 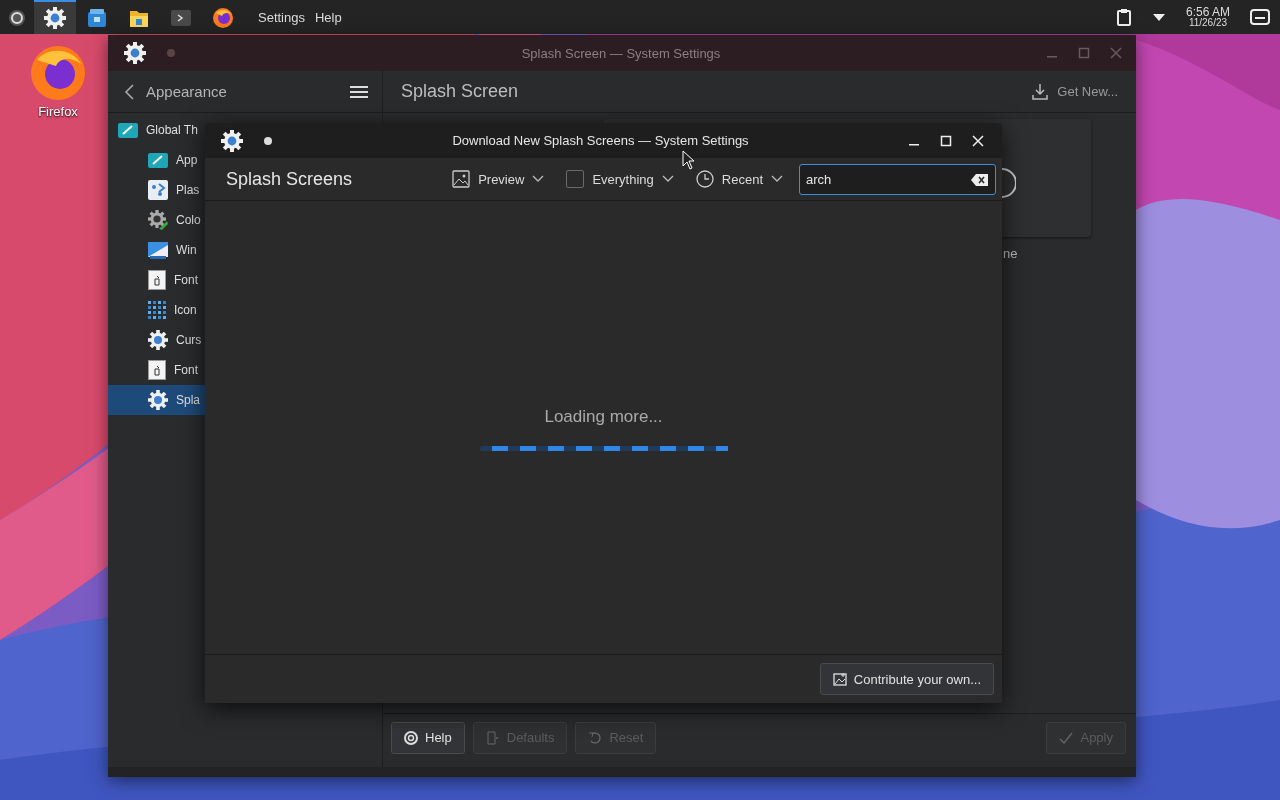 What do you see at coordinates (1010, 253) in the screenshot?
I see `theme-label: ne` at bounding box center [1010, 253].